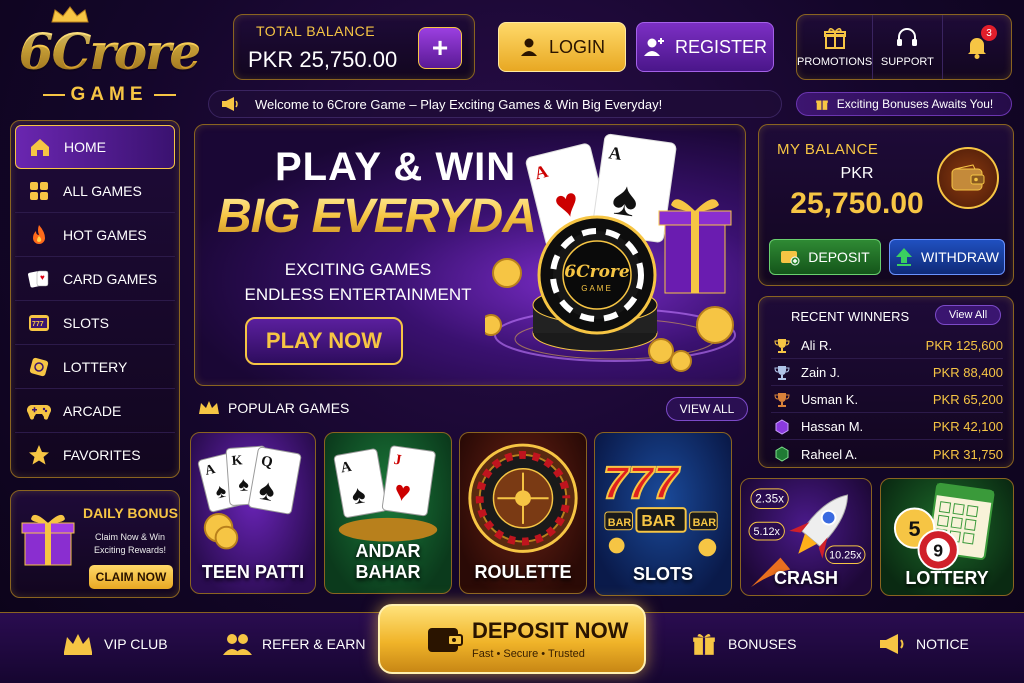 The height and width of the screenshot is (683, 1024). What do you see at coordinates (562, 47) in the screenshot?
I see `login-button: LOGIN` at bounding box center [562, 47].